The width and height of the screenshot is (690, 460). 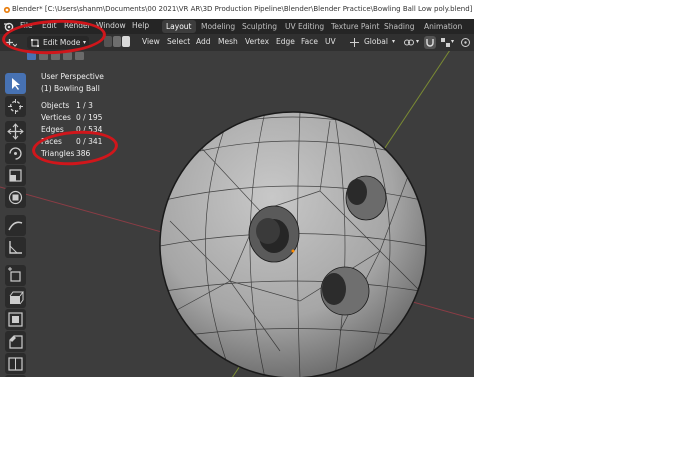 I want to click on select-box-icon, so click(x=16, y=84).